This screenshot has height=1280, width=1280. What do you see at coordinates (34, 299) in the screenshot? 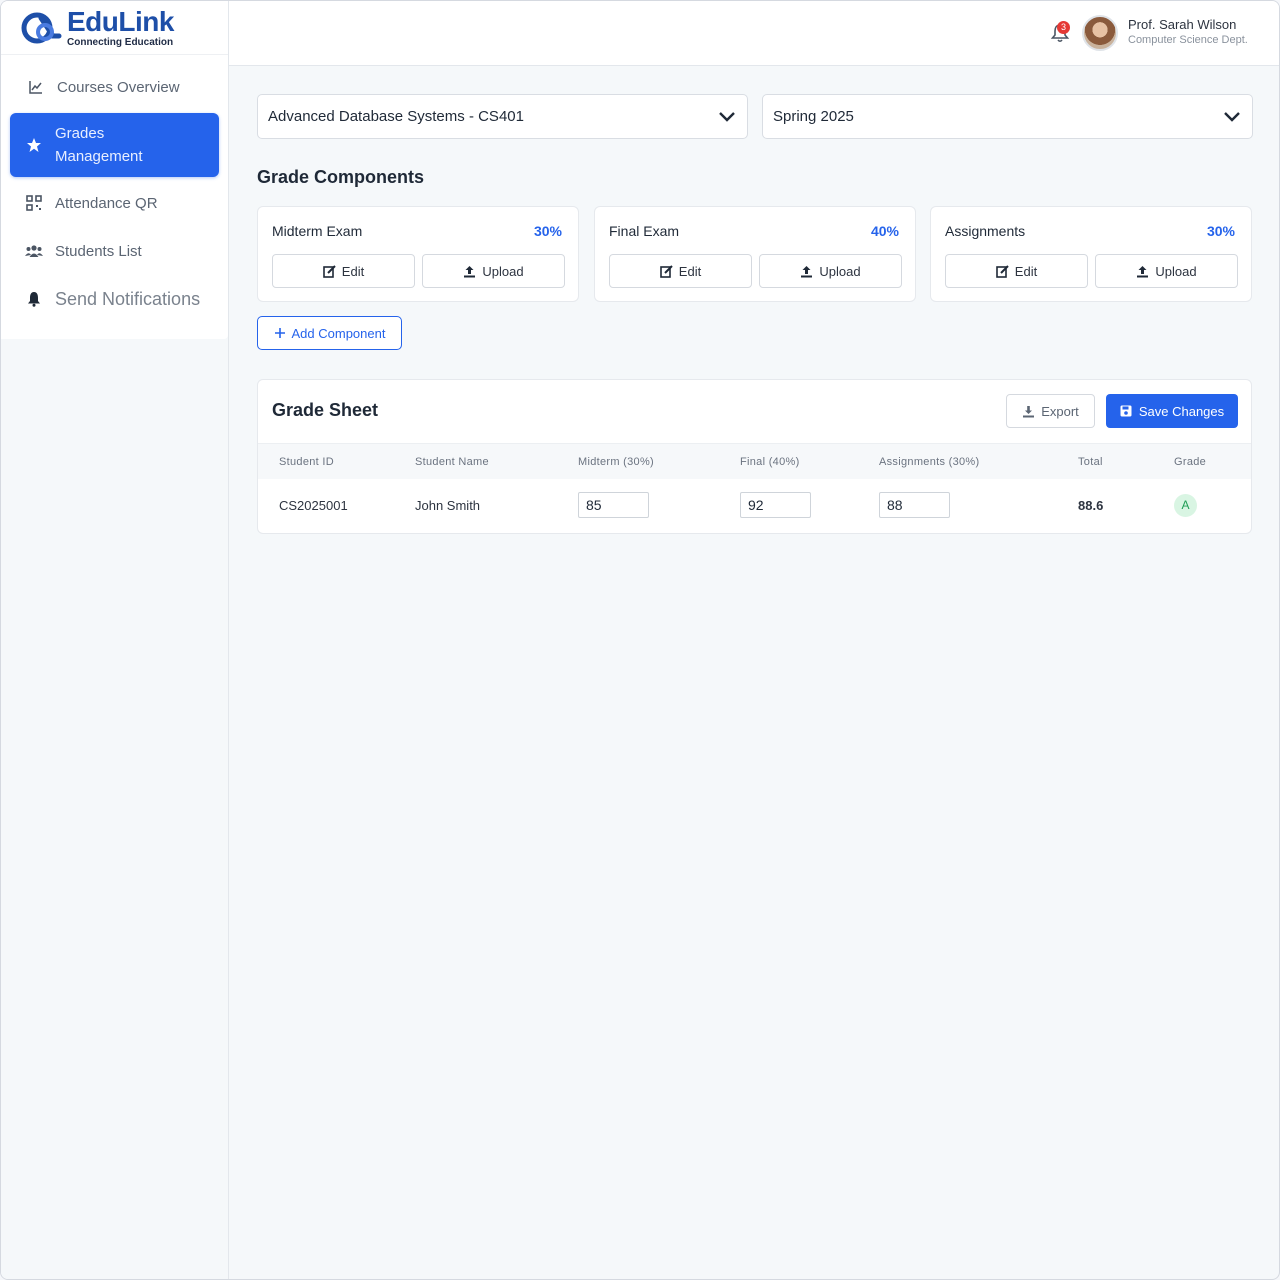
I see `bell-icon` at bounding box center [34, 299].